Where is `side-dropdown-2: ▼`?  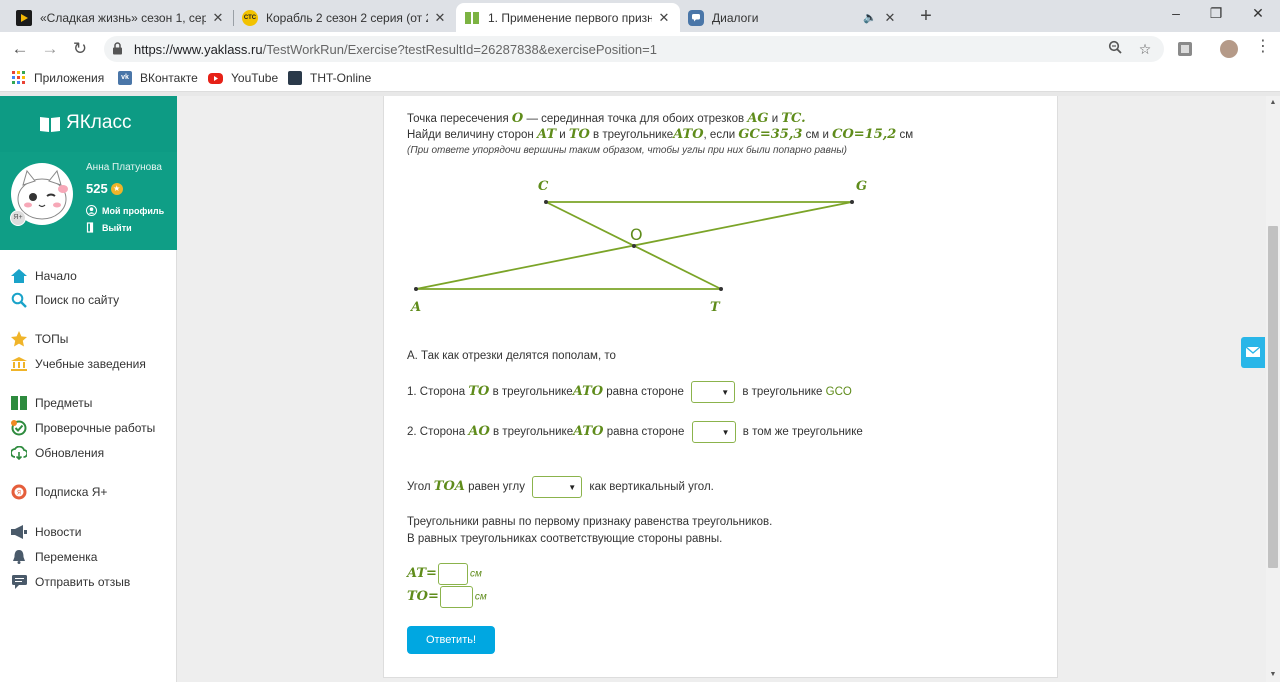
side-dropdown-2: ▼ is located at coordinates (713, 432).